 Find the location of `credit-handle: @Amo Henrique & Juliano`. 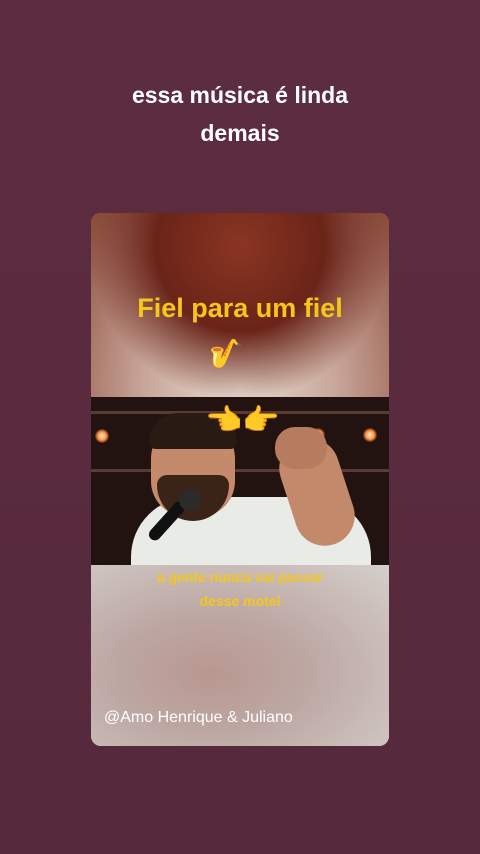

credit-handle: @Amo Henrique & Juliano is located at coordinates (198, 718).